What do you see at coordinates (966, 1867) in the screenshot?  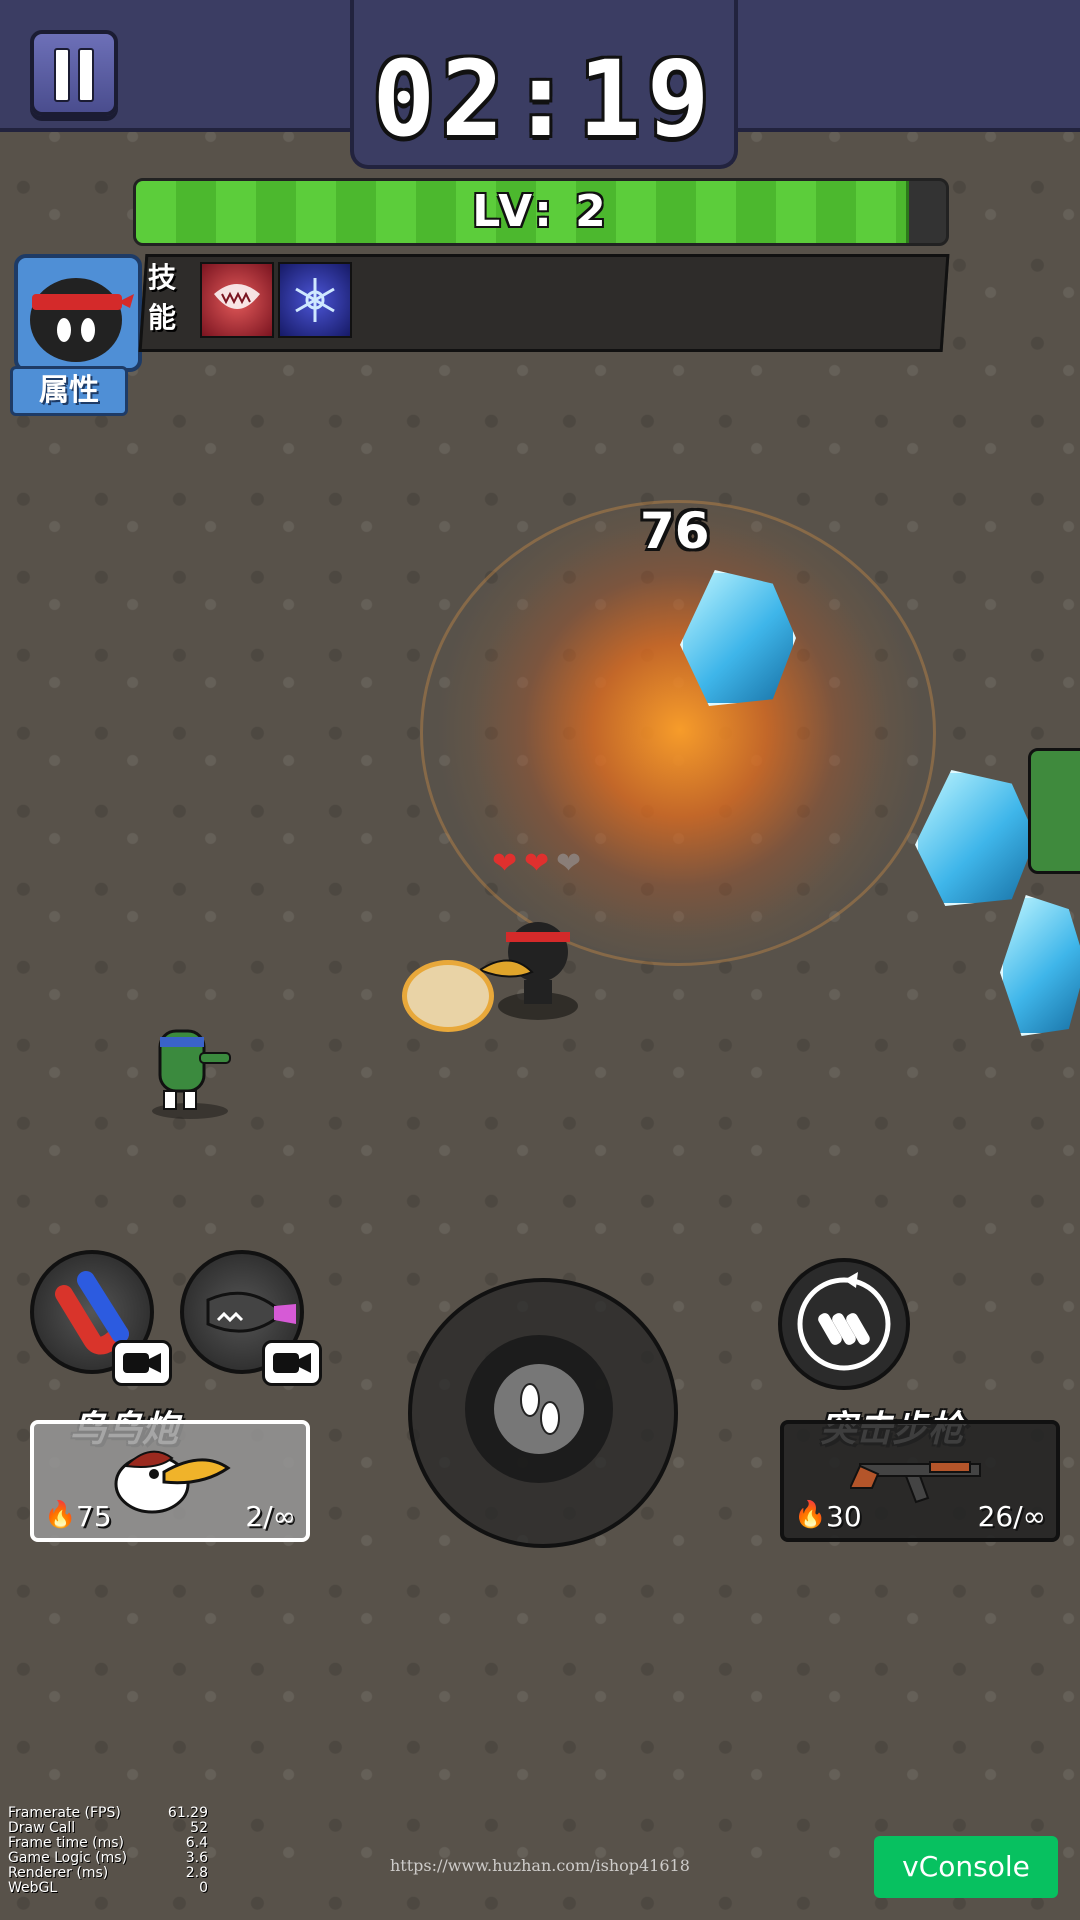 I see `vconsole-button: vConsole` at bounding box center [966, 1867].